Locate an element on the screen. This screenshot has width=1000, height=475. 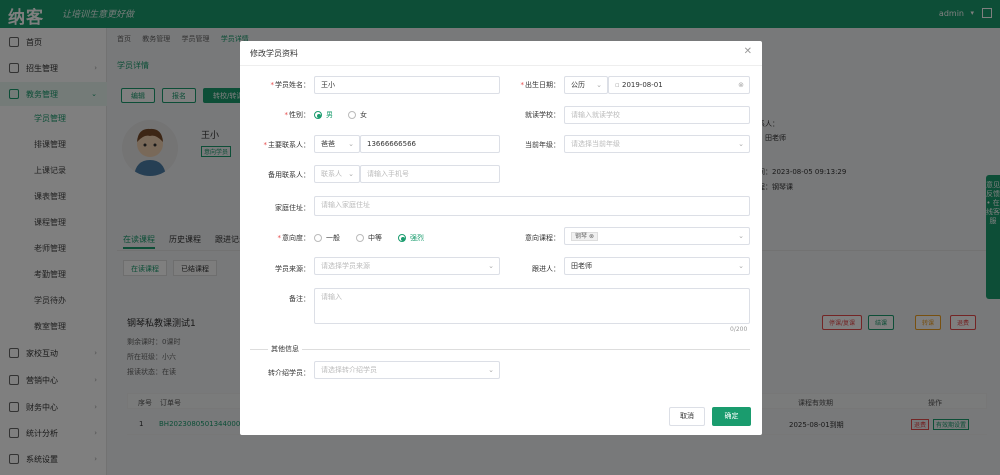
note-label: 备注： is located at coordinates (299, 299).